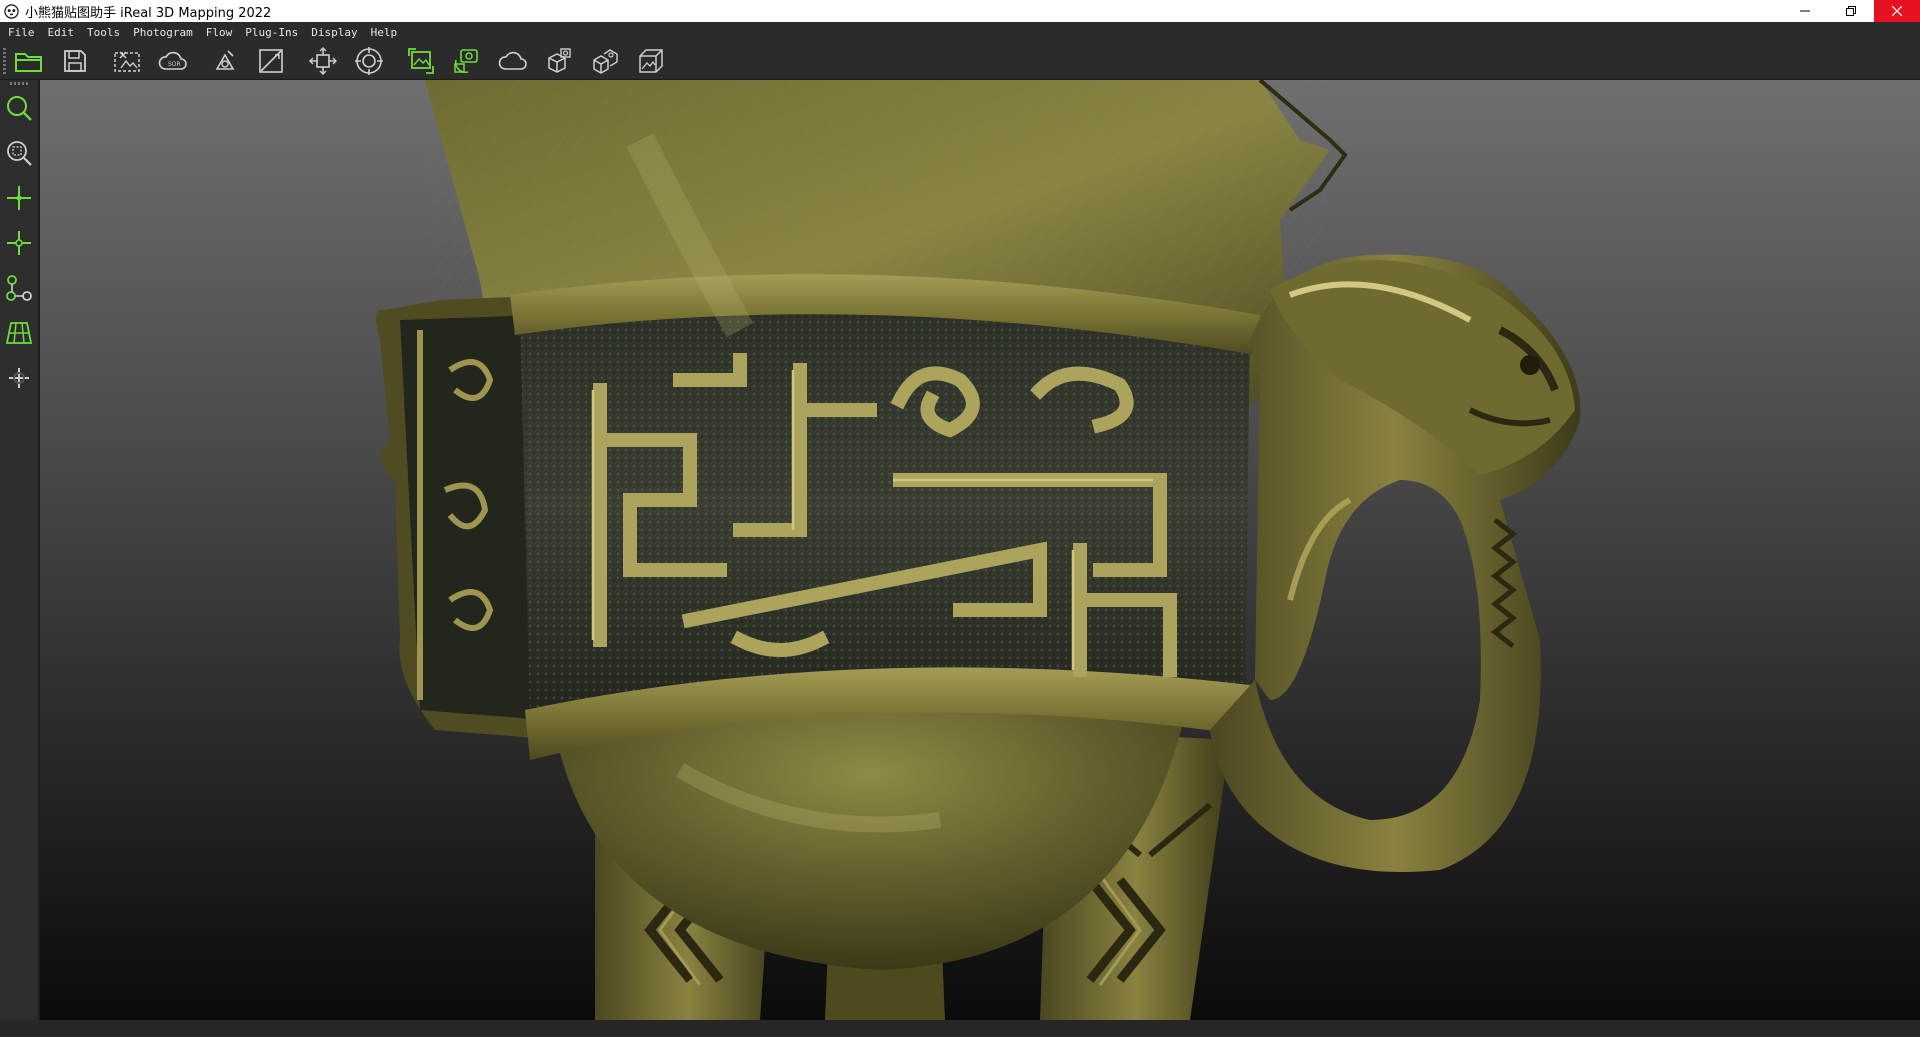  I want to click on pick-point-icon, so click(19, 243).